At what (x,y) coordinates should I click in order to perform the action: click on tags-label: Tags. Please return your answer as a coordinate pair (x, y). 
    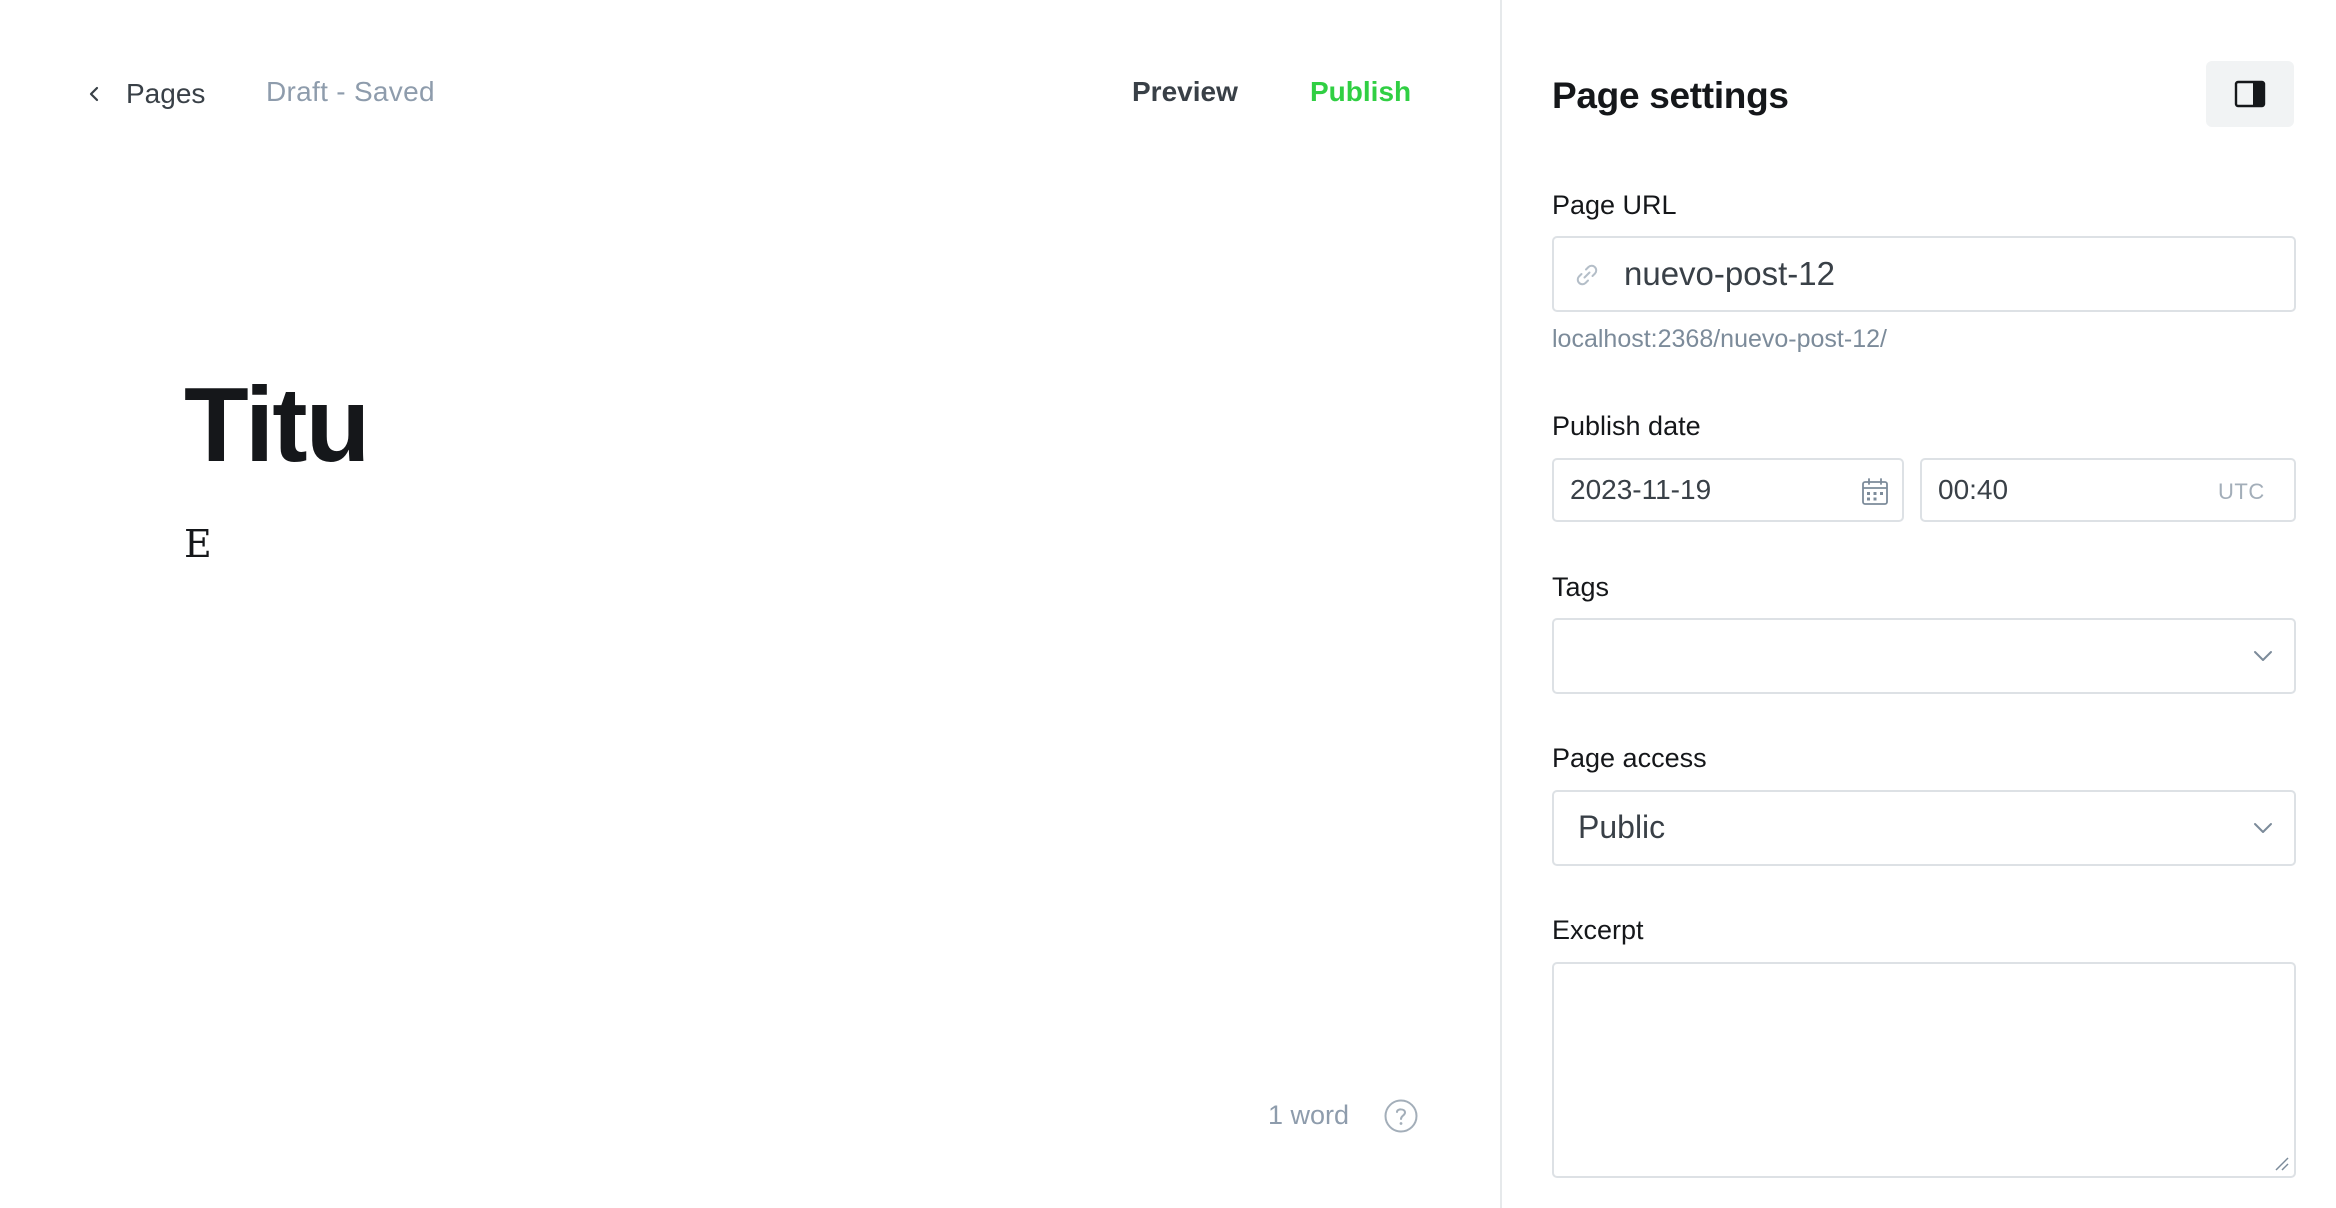
    Looking at the image, I should click on (1581, 587).